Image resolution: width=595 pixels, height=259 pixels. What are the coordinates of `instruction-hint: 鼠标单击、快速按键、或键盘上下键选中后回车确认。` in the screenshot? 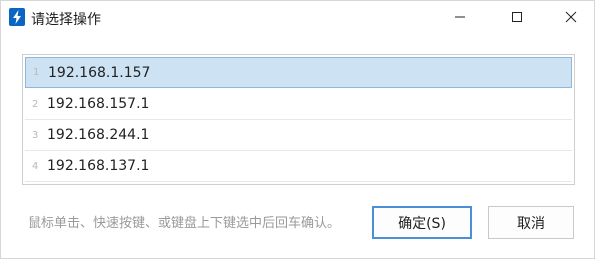 It's located at (184, 223).